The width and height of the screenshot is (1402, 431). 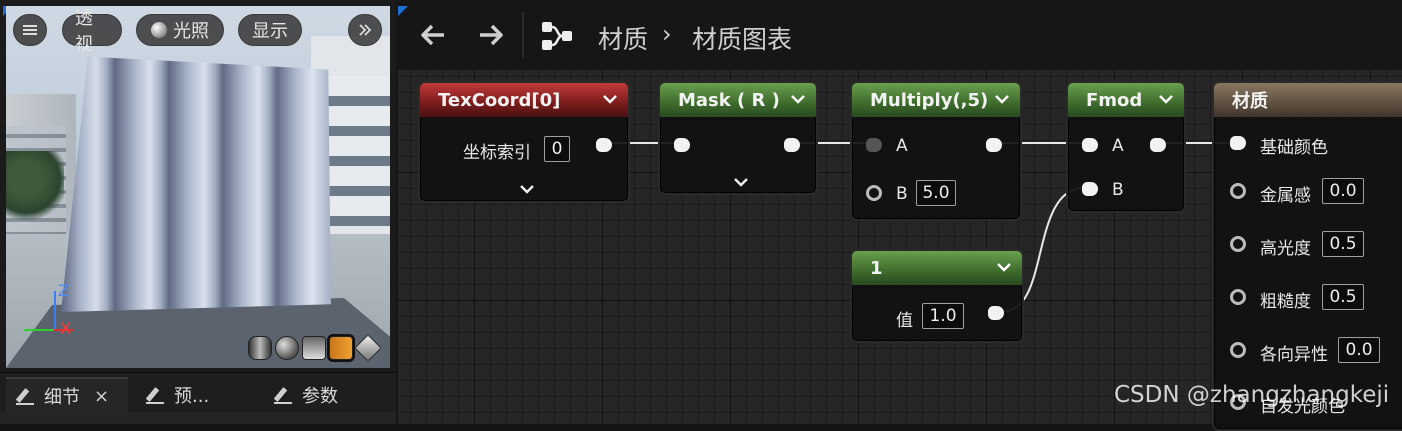 I want to click on preview-mesh-selector, so click(x=315, y=348).